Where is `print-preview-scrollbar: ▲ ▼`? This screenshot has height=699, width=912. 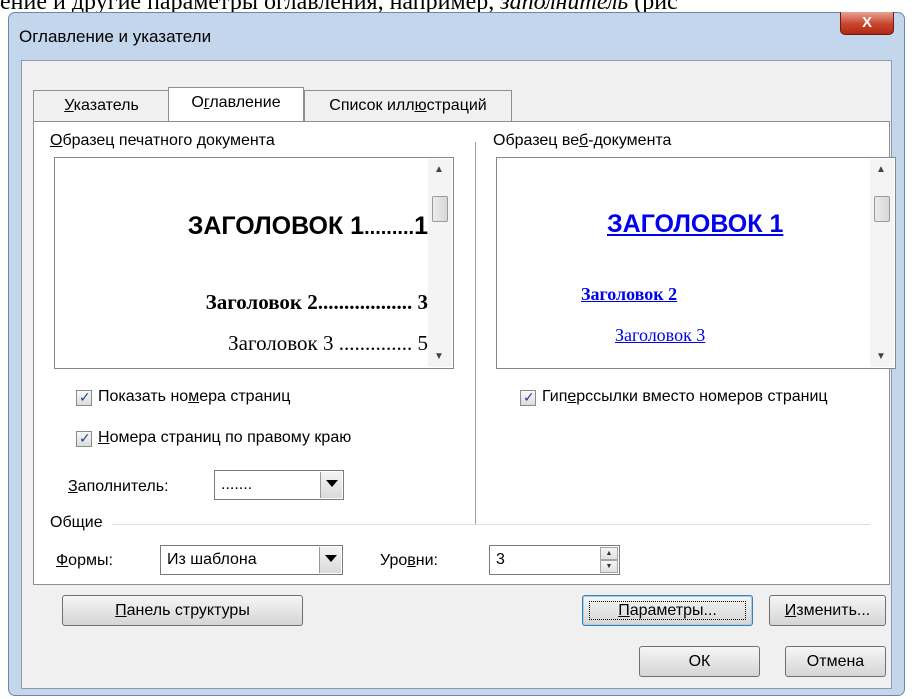
print-preview-scrollbar: ▲ ▼ is located at coordinates (440, 263).